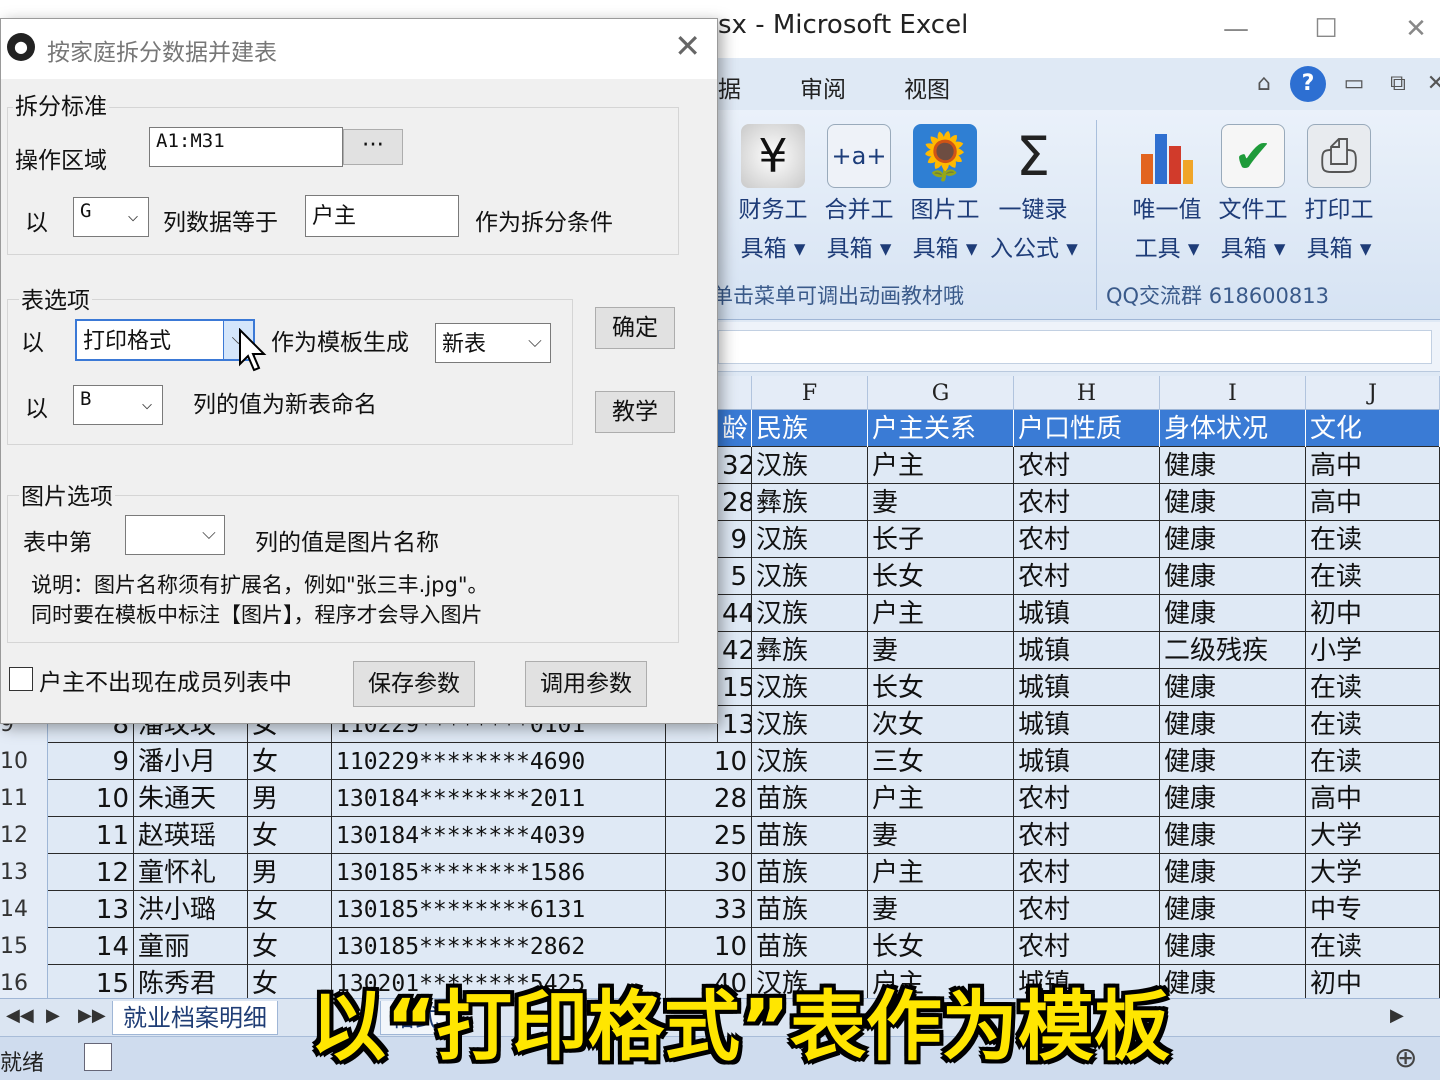  What do you see at coordinates (1397, 1015) in the screenshot?
I see `scroll-right-icon: ▶` at bounding box center [1397, 1015].